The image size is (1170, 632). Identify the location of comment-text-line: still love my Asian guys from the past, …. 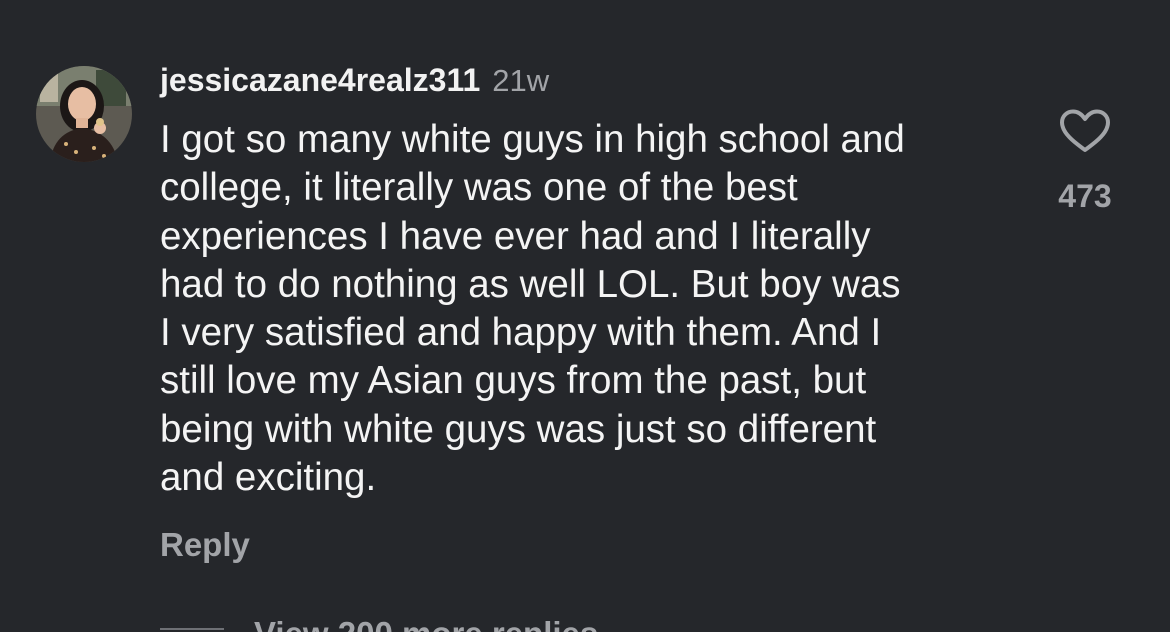
(513, 381).